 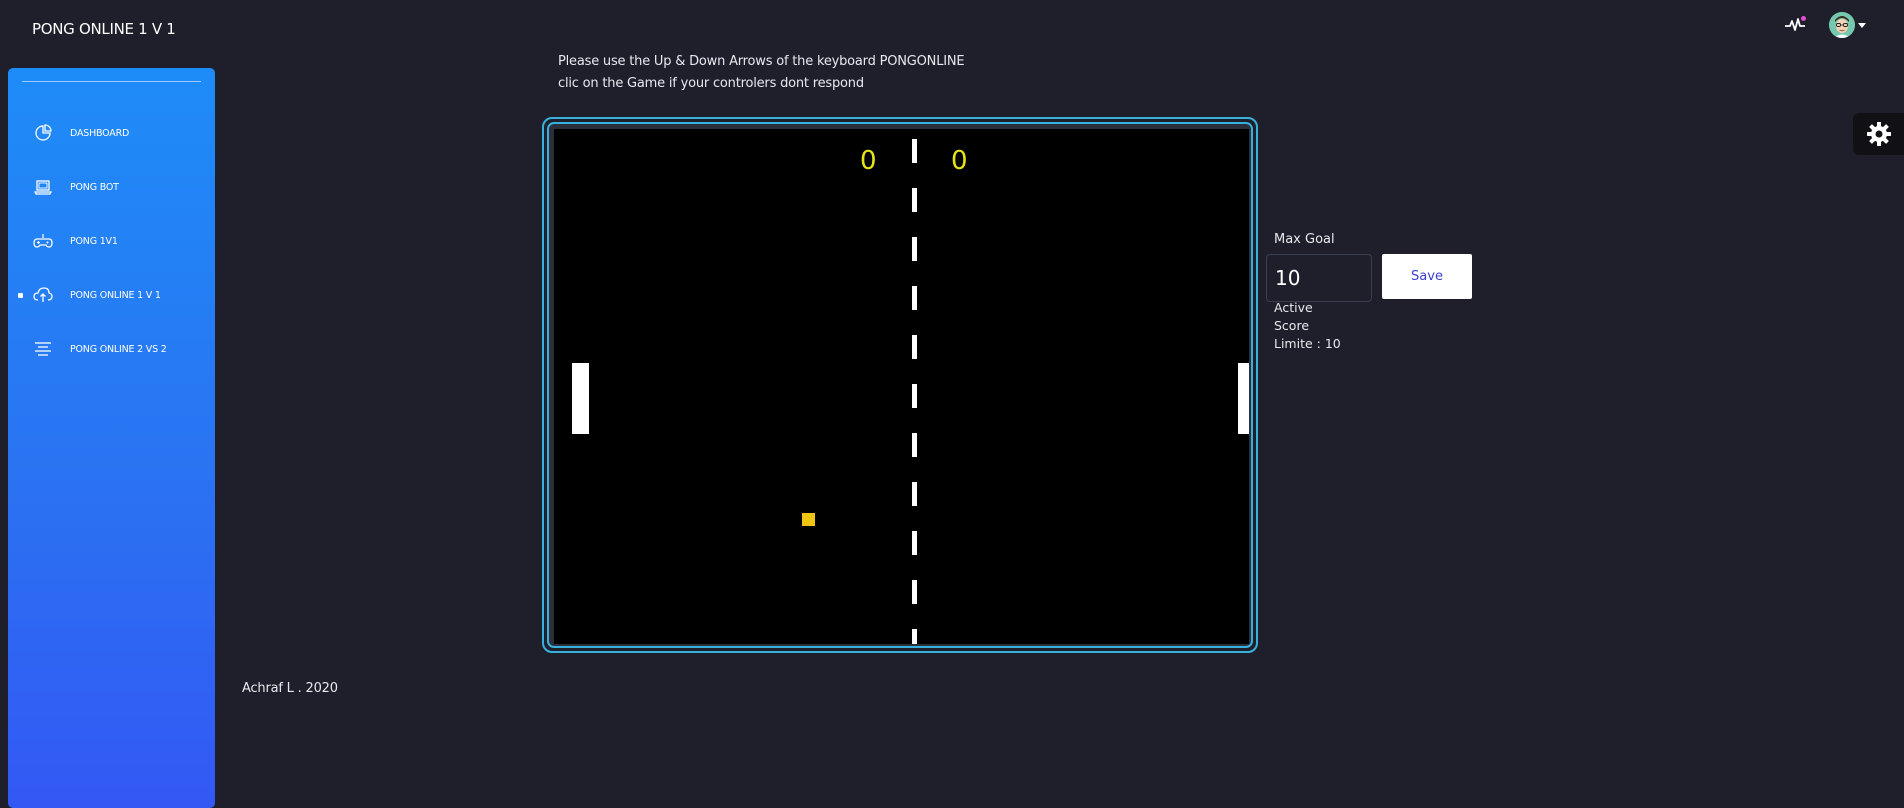 I want to click on sidebar-item-pong-bot: PONG BOT, so click(x=111, y=187).